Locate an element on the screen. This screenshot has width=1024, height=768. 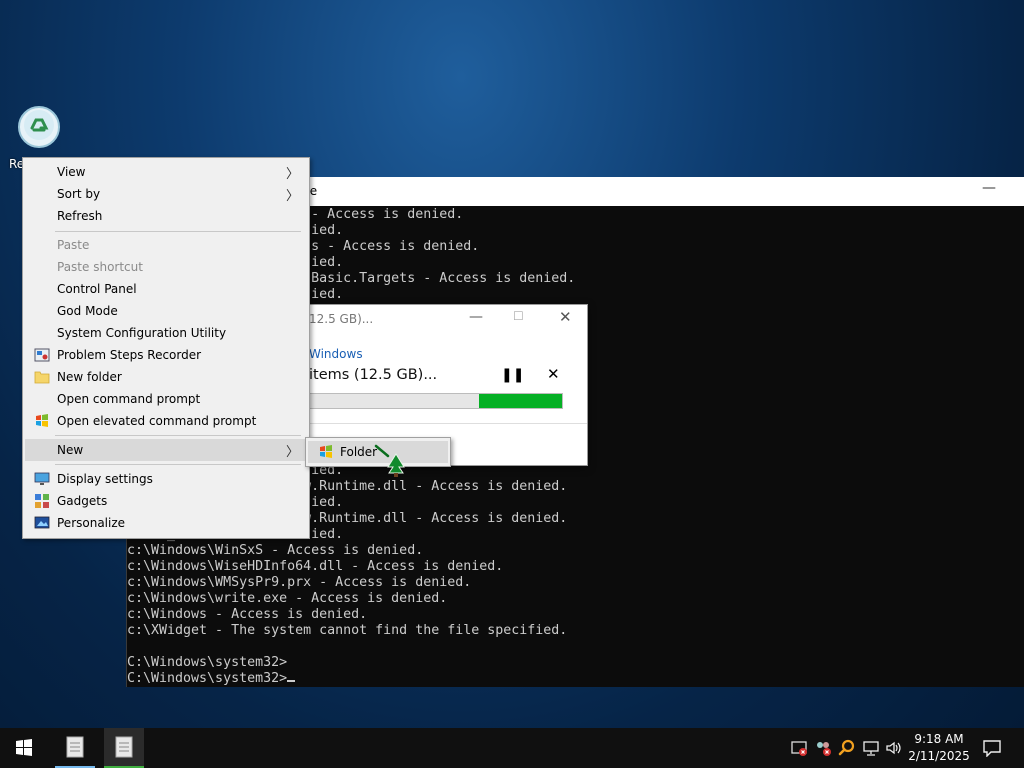
submenu-item-label: Folder is located at coordinates (359, 452).